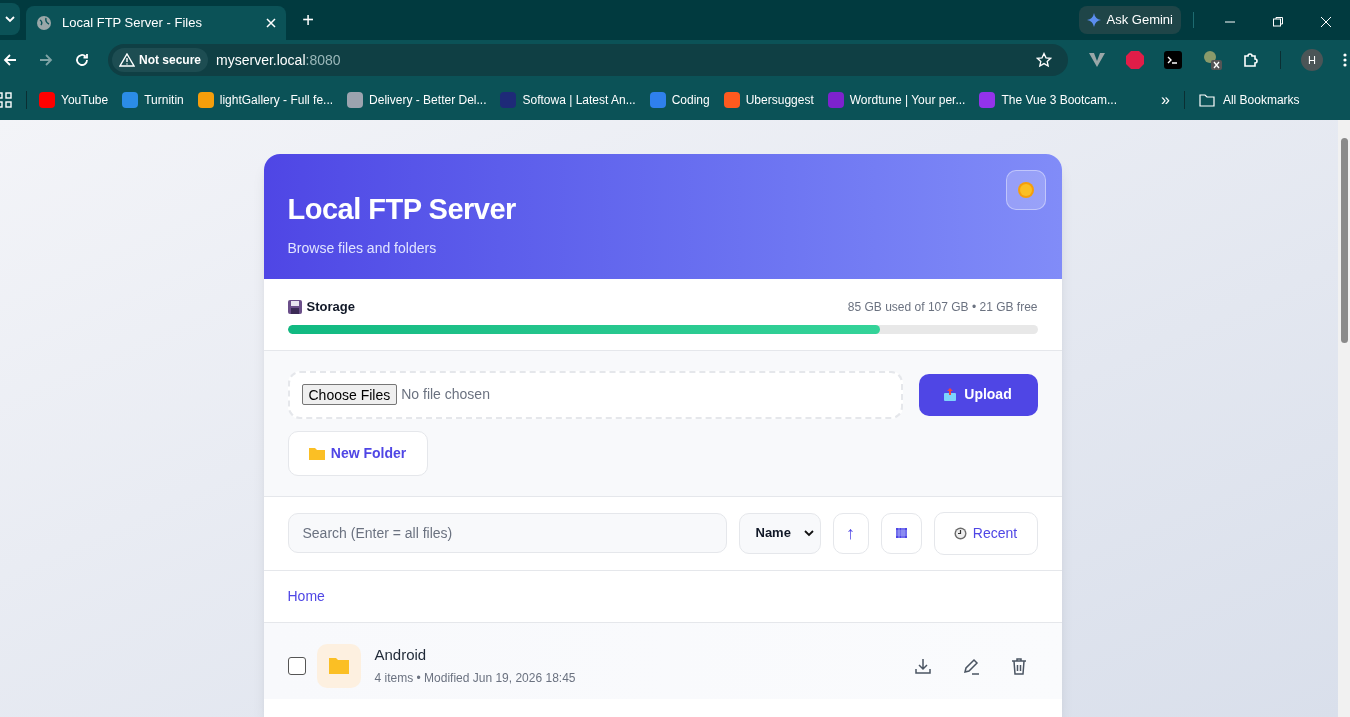 Image resolution: width=1350 pixels, height=717 pixels. Describe the element at coordinates (779, 533) in the screenshot. I see `sort-select: Name` at that location.